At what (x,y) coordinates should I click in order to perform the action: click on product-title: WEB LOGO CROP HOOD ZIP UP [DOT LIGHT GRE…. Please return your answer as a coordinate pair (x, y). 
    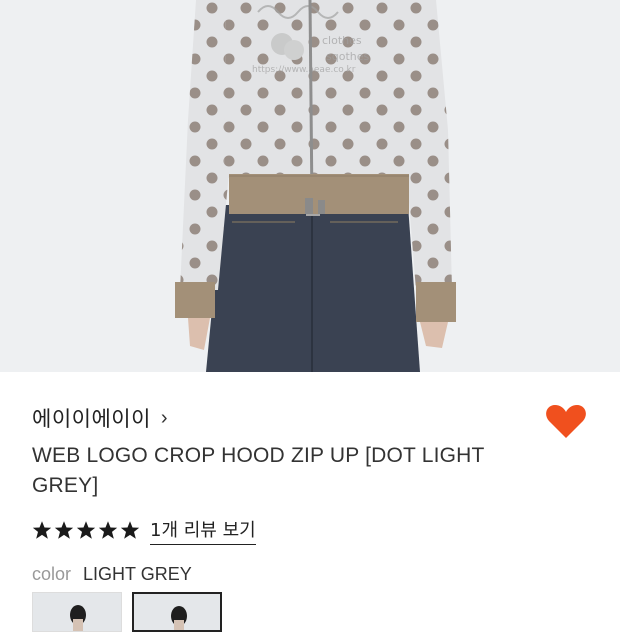
    Looking at the image, I should click on (258, 470).